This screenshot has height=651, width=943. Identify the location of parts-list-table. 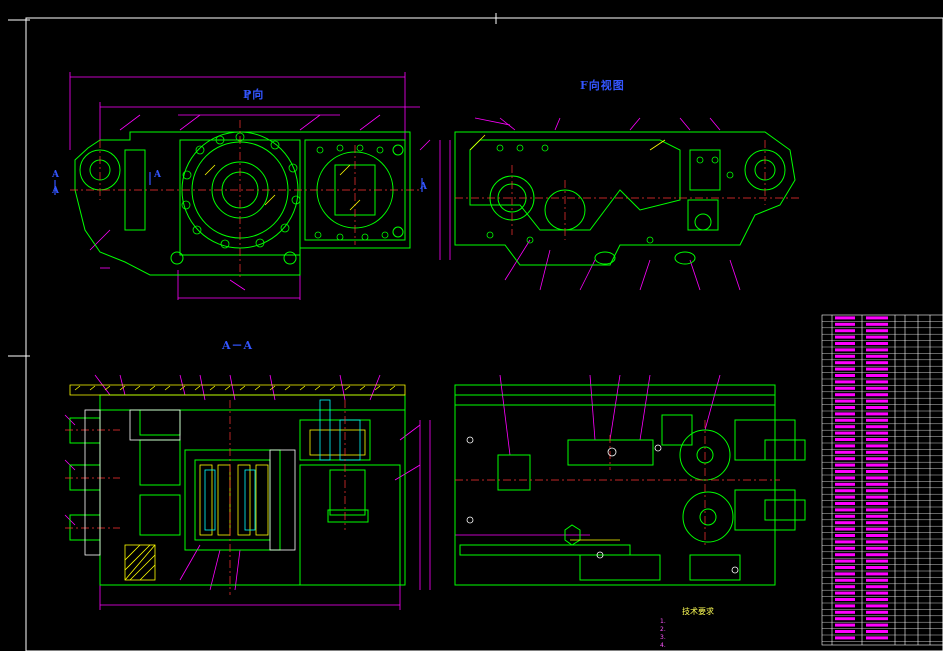
(882, 480).